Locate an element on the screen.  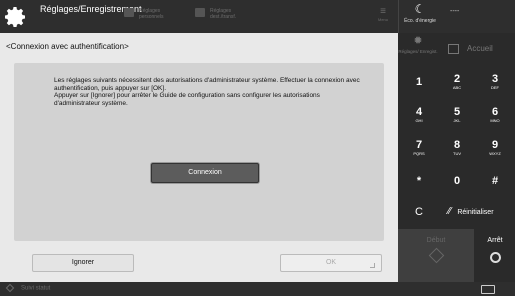
menu-button: ≡ Menu is located at coordinates (383, 15).